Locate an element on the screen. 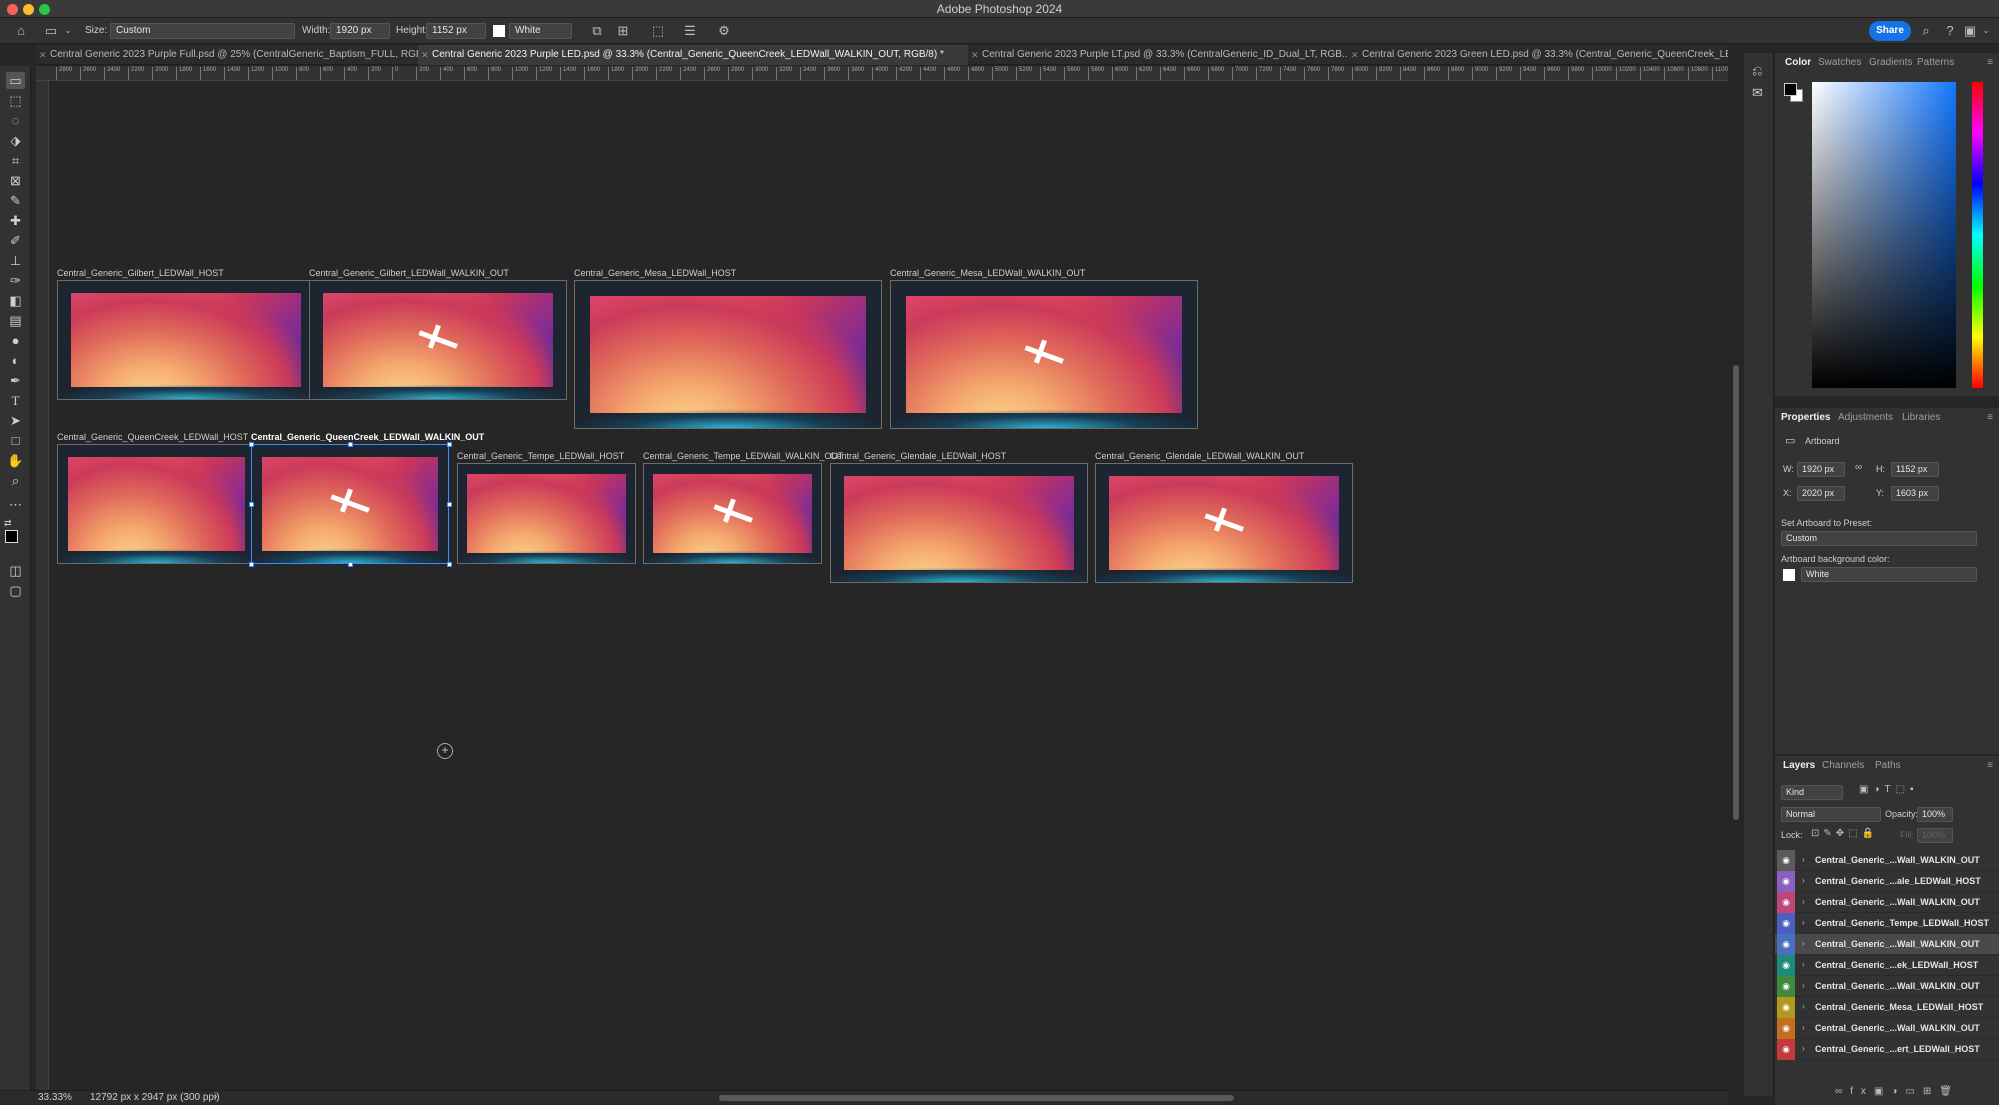 This screenshot has height=1105, width=1999. add-artboard-plus-icon: + is located at coordinates (445, 751).